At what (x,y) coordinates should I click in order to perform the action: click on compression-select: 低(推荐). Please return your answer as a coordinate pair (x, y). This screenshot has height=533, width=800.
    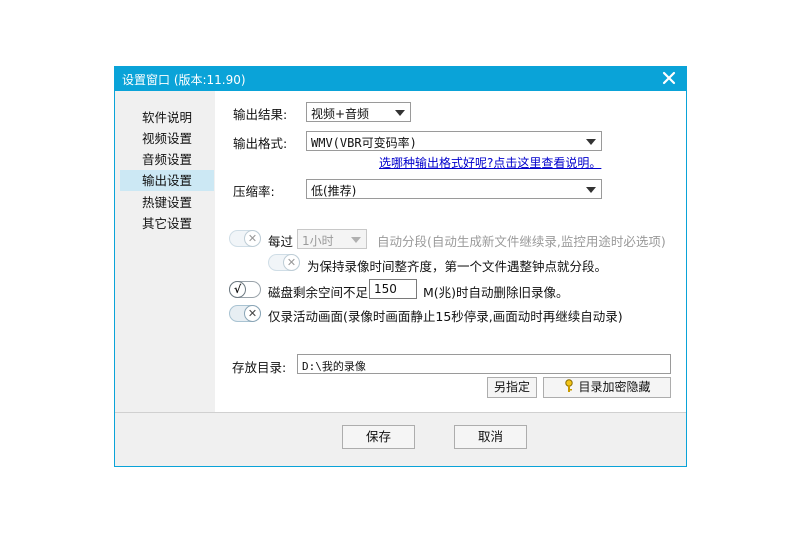
    Looking at the image, I should click on (454, 189).